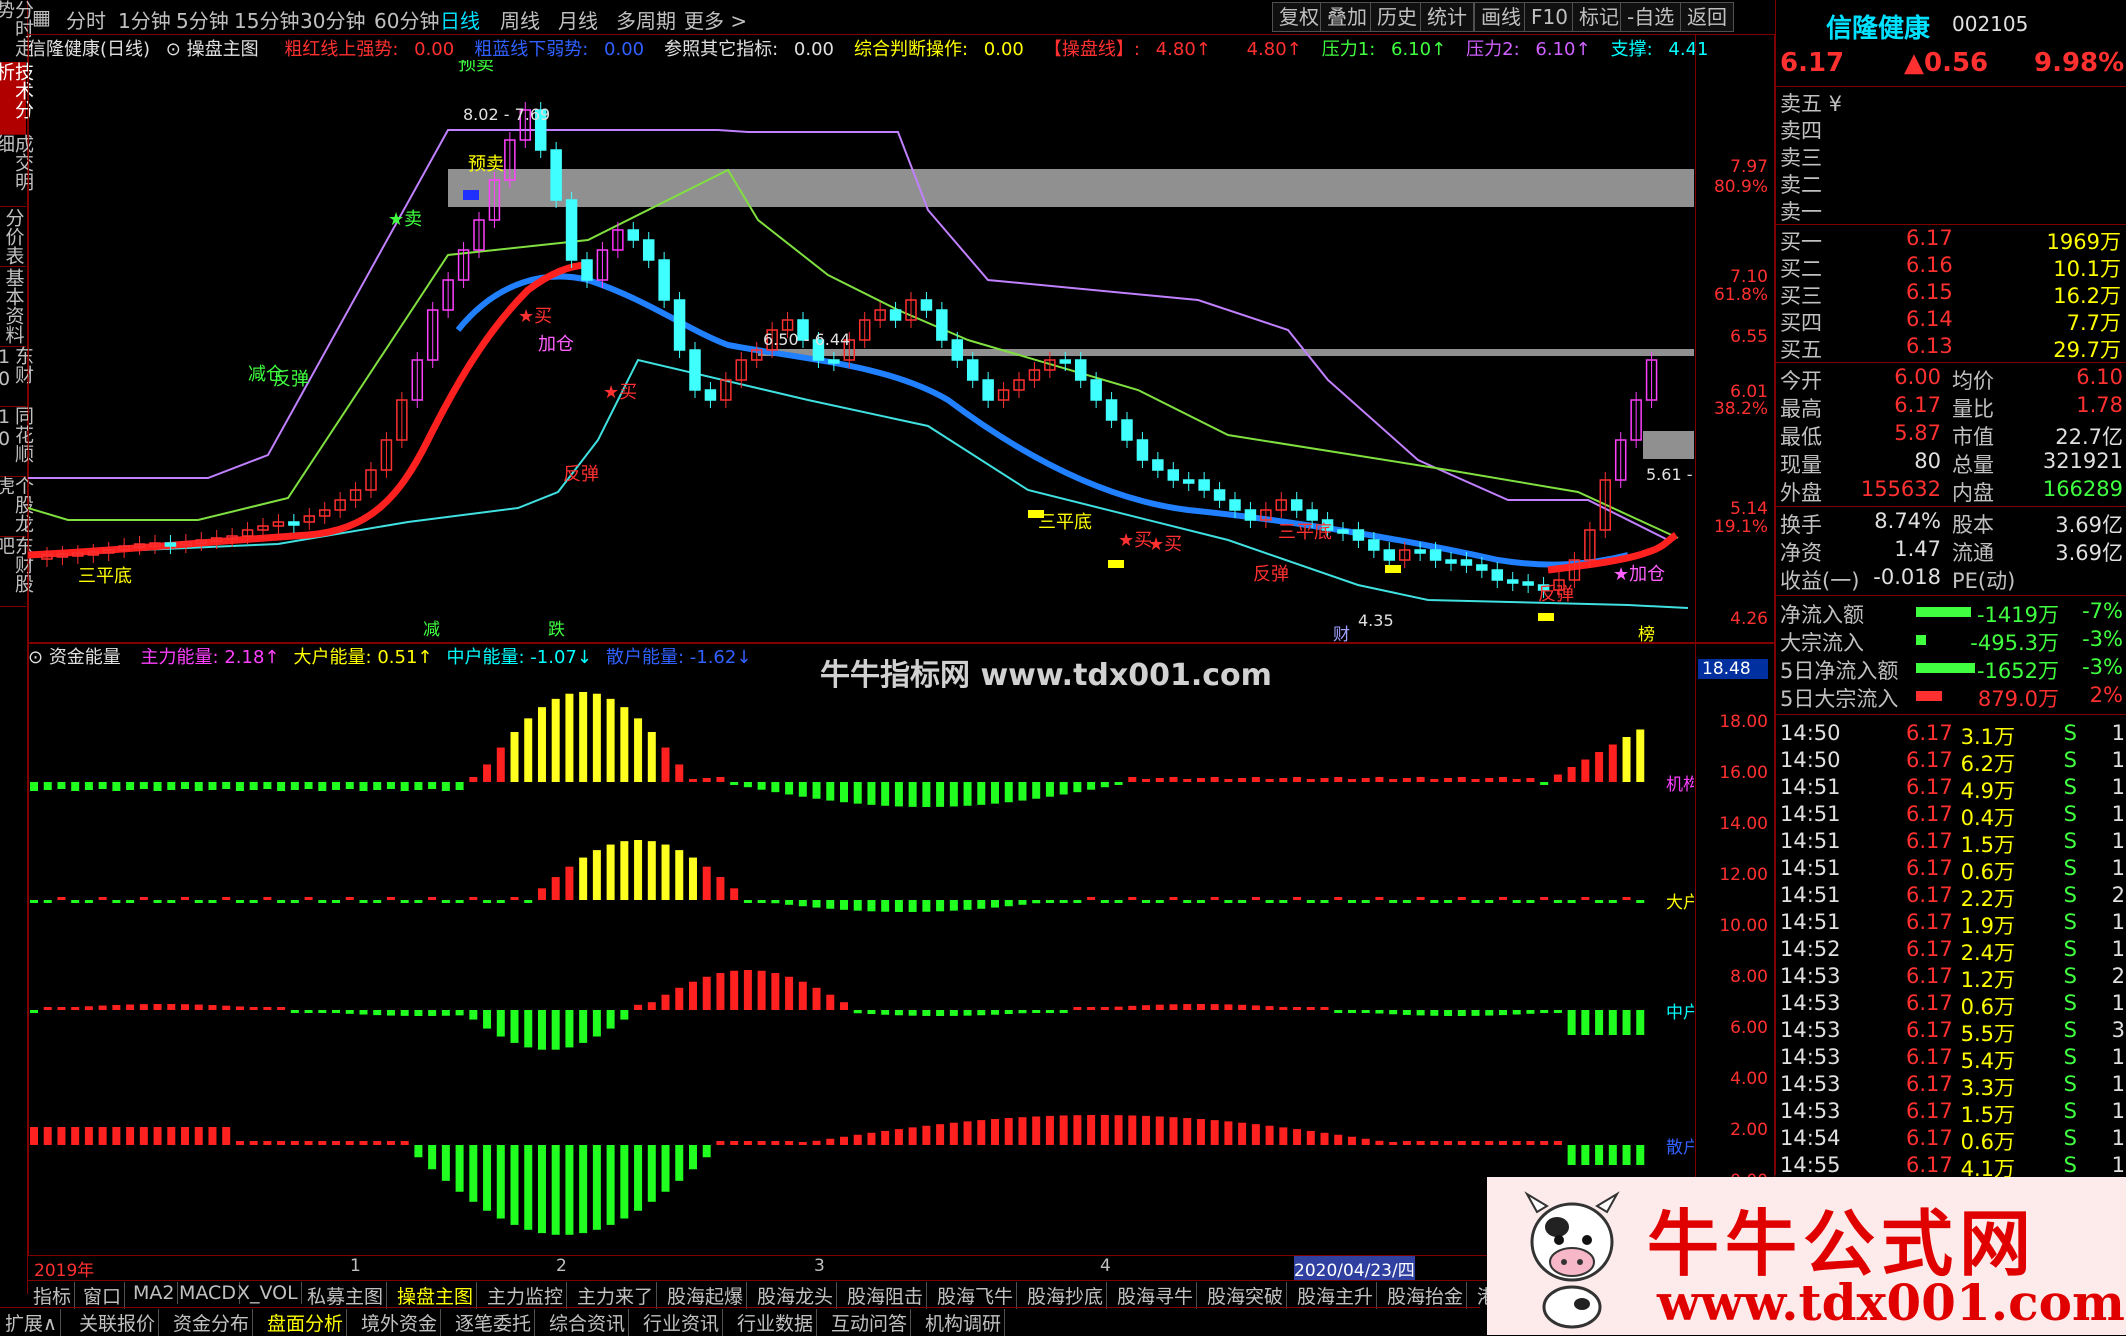 The width and height of the screenshot is (2126, 1336). I want to click on indicator-tab-8: 主力来了, so click(616, 1295).